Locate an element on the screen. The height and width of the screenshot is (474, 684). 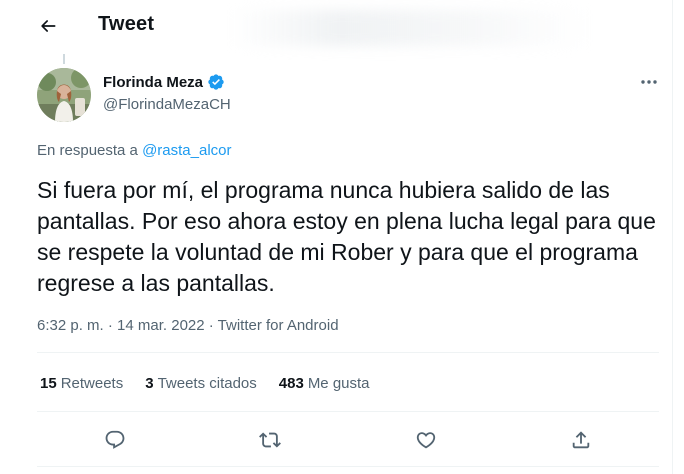
quotes-label: Tweets citados is located at coordinates (207, 383).